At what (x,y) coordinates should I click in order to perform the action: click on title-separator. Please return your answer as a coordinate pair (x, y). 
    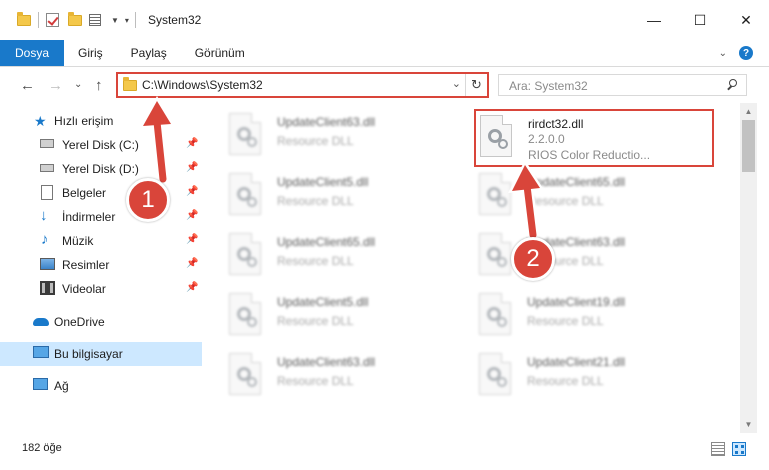
    Looking at the image, I should click on (135, 20).